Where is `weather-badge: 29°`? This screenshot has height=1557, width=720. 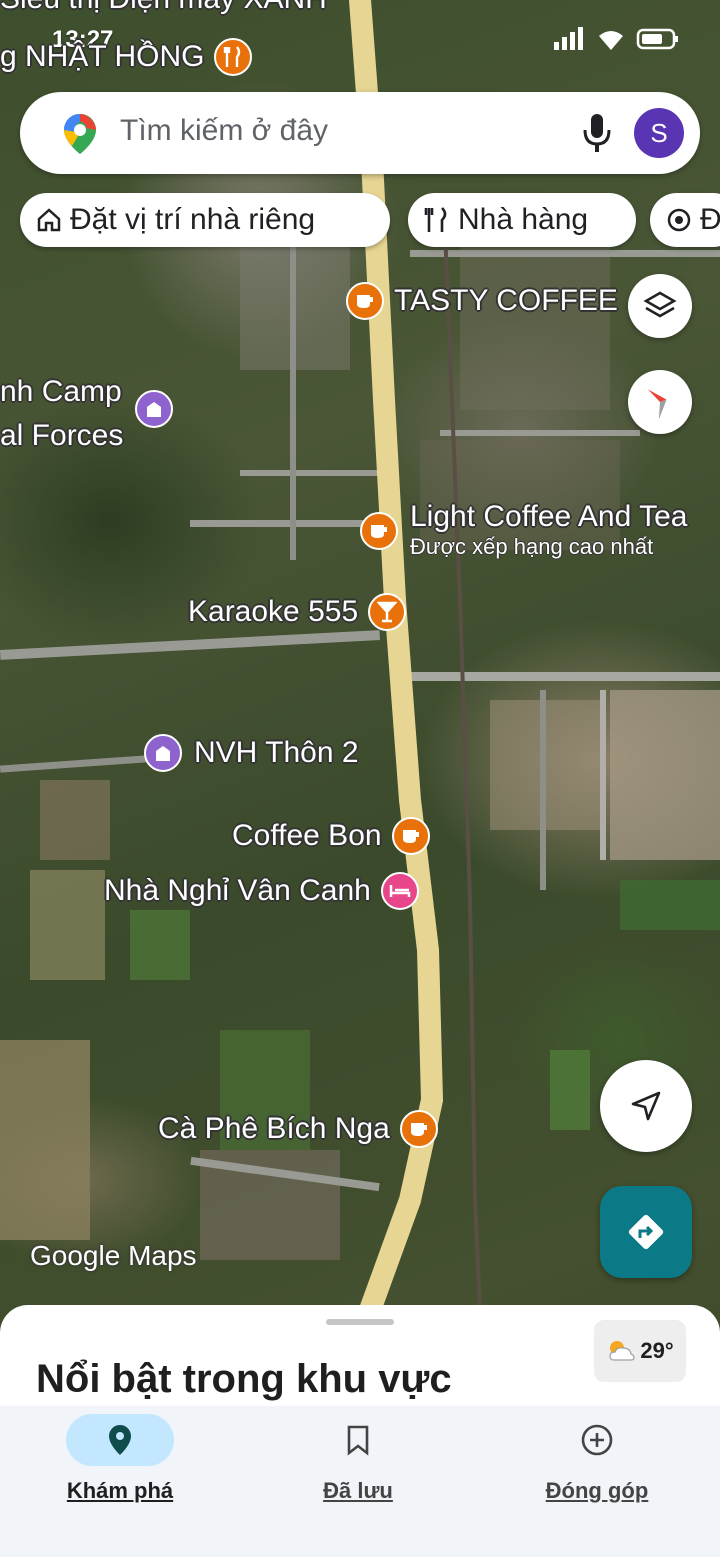
weather-badge: 29° is located at coordinates (640, 1351).